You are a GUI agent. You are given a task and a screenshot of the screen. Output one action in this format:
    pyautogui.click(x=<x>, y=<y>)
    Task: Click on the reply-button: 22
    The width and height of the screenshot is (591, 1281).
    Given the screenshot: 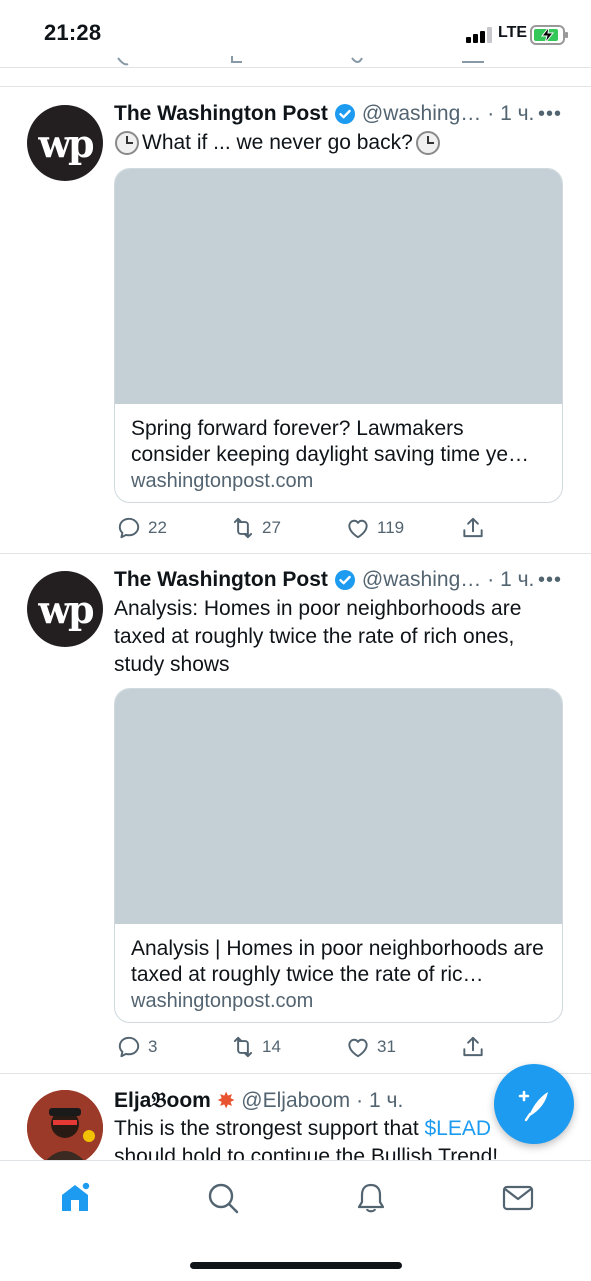 What is the action you would take?
    pyautogui.click(x=141, y=528)
    